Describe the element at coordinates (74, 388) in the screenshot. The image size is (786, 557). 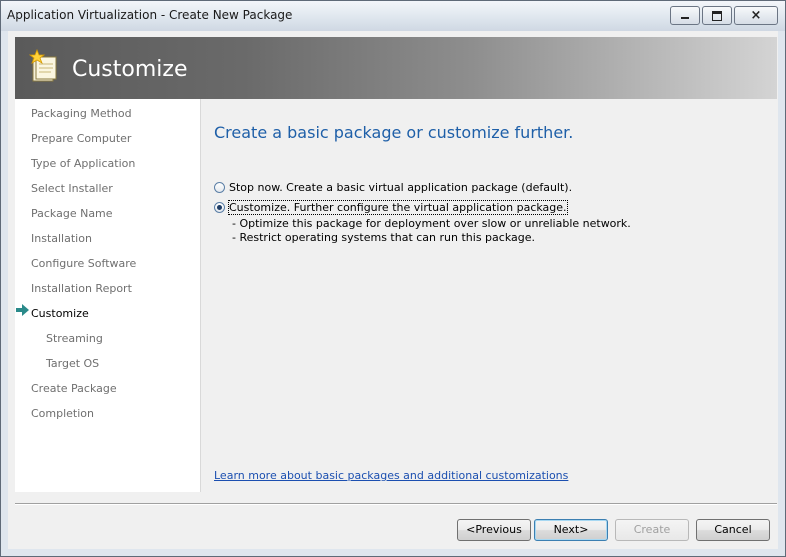
I see `sidebar-step-create-package: Create Package` at that location.